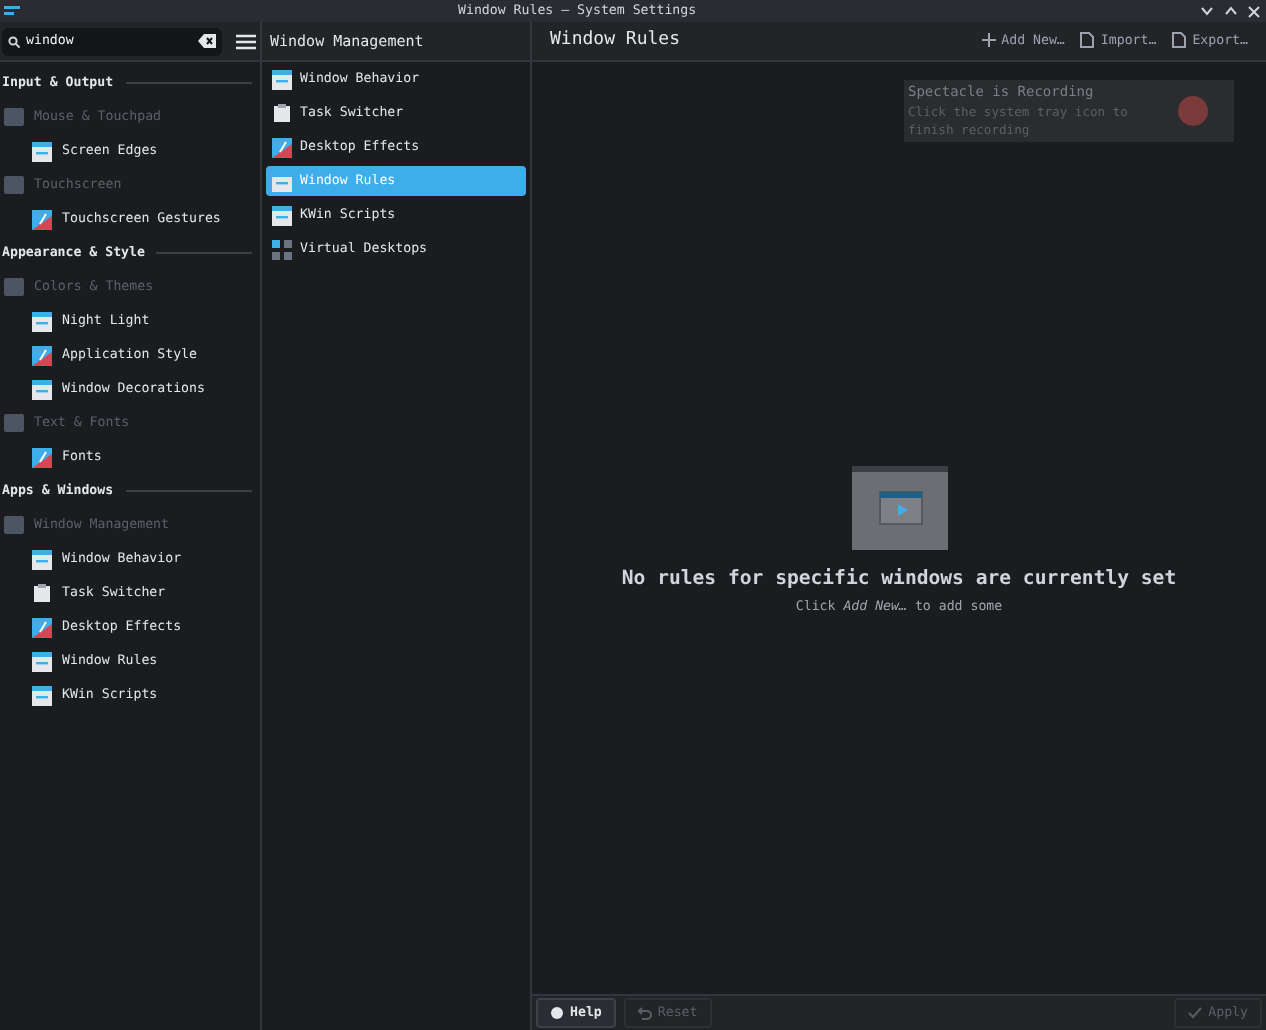 The height and width of the screenshot is (1030, 1266). Describe the element at coordinates (207, 41) in the screenshot. I see `clear-icon` at that location.